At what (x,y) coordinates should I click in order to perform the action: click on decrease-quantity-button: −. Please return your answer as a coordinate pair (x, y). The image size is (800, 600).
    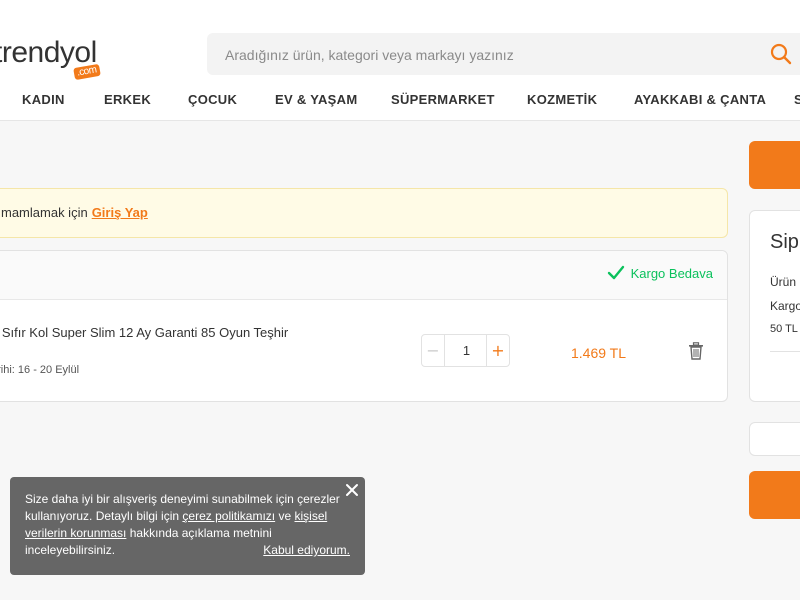
    Looking at the image, I should click on (433, 350).